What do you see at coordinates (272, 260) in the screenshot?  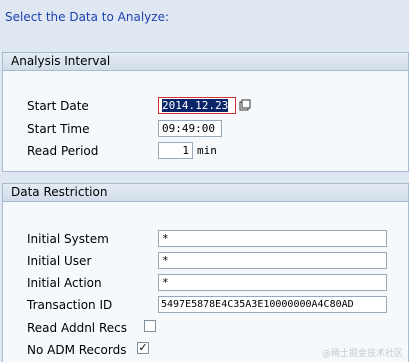 I see `initial-user-field: *` at bounding box center [272, 260].